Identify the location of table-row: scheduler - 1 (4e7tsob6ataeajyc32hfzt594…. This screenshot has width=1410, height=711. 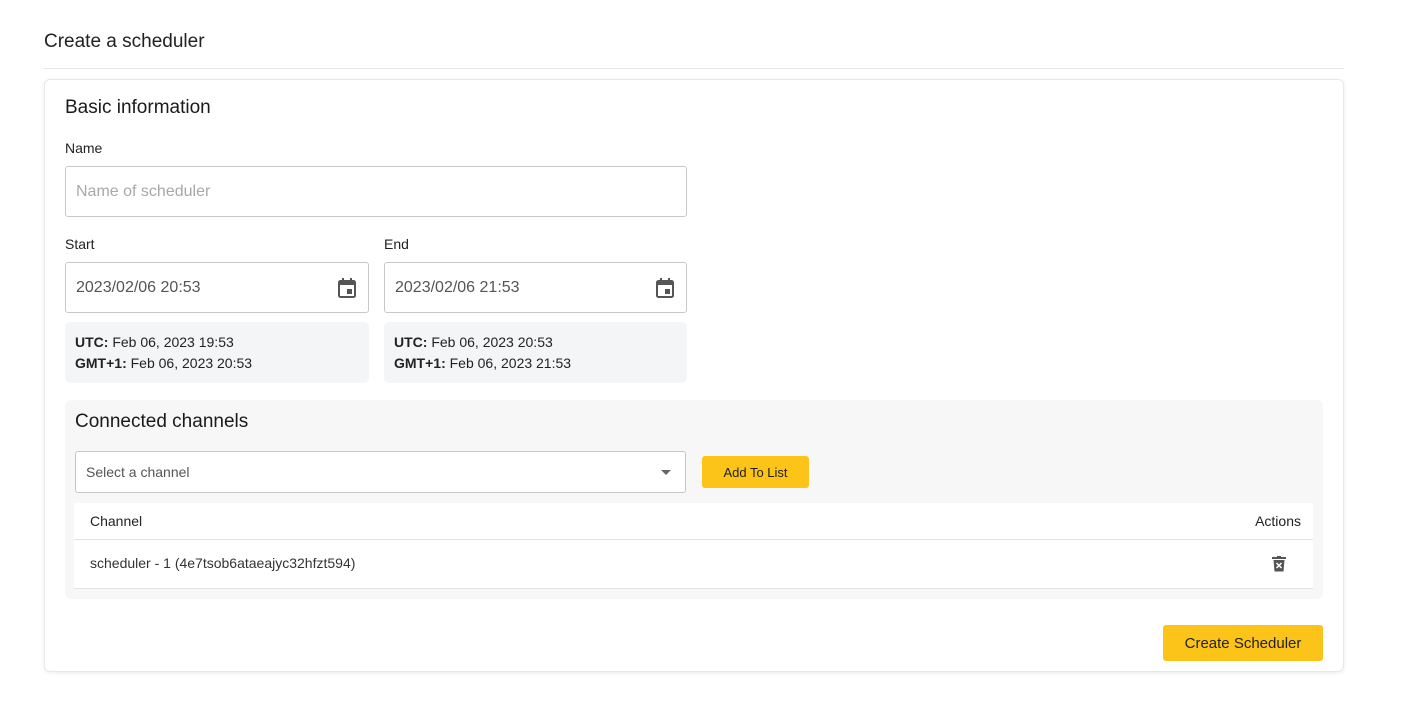
(693, 564).